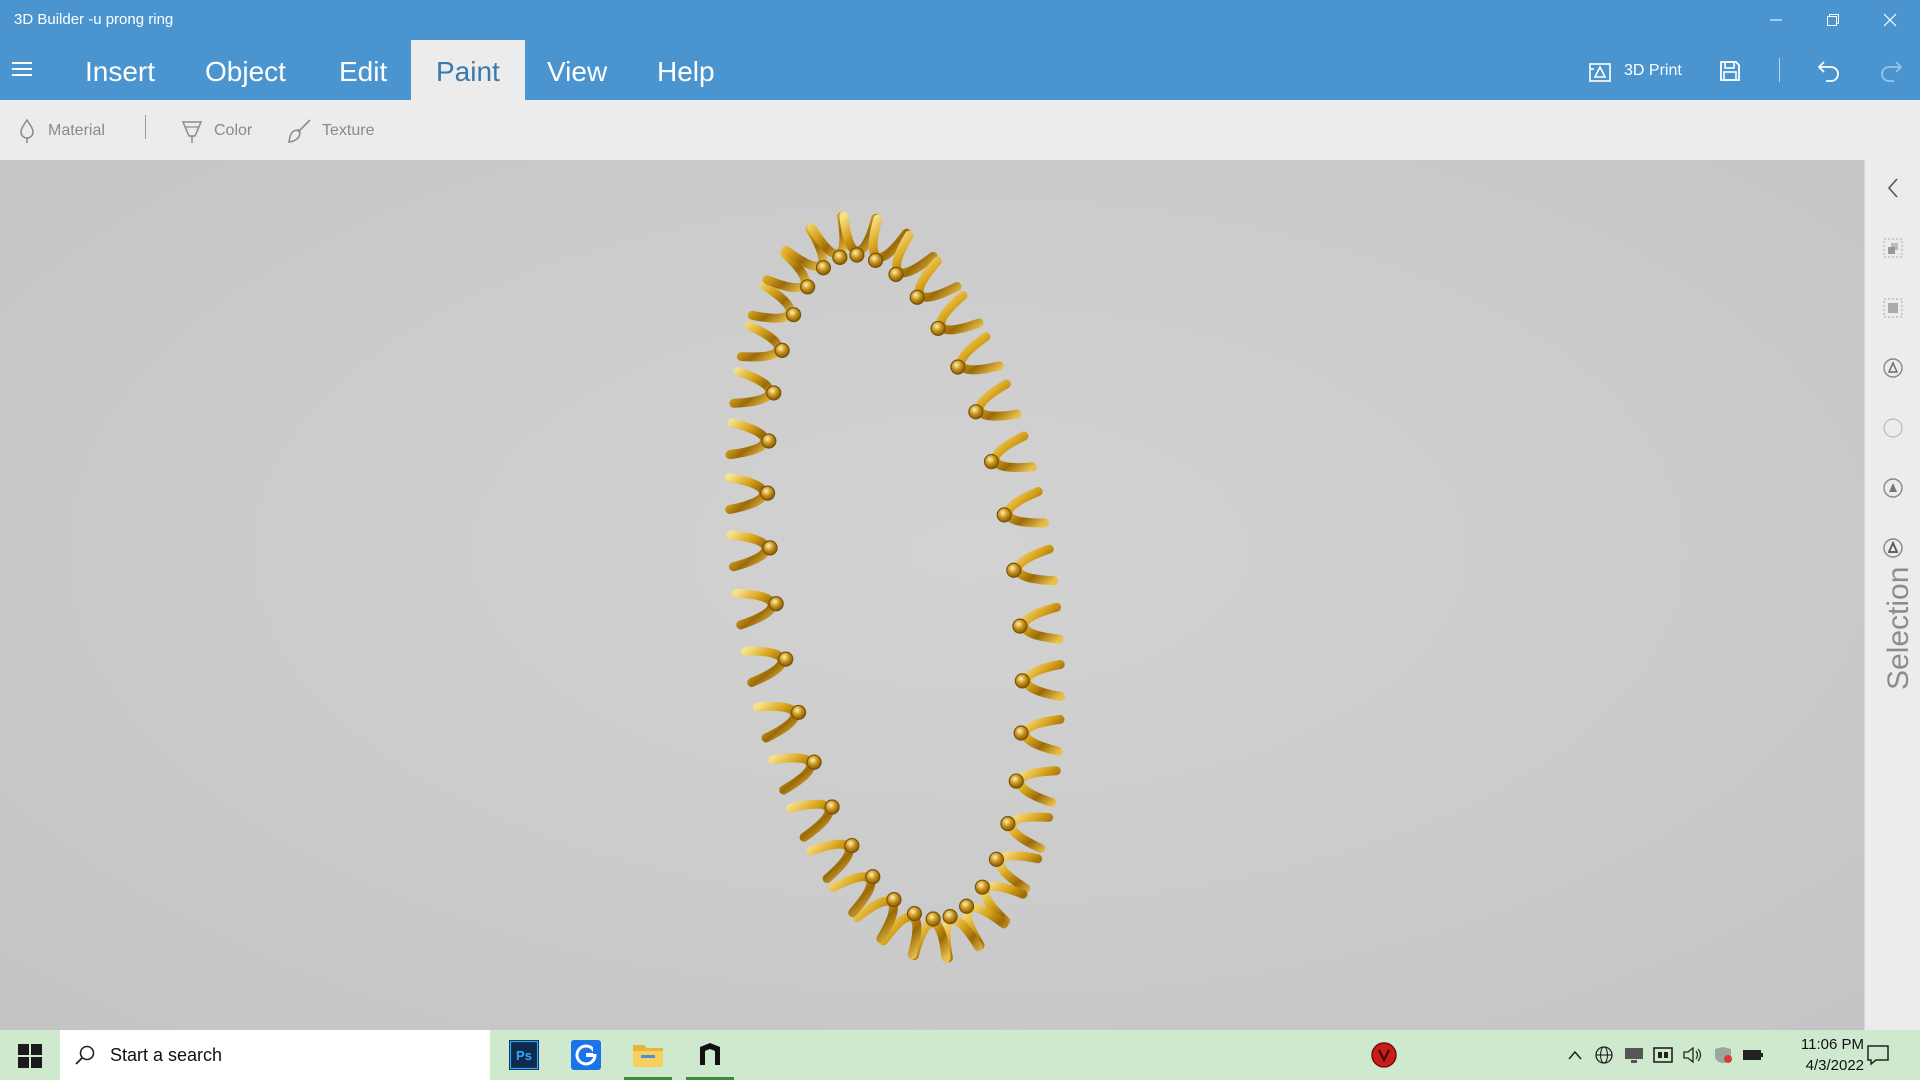  What do you see at coordinates (1834, 1065) in the screenshot?
I see `clock-date: 4/3/2022` at bounding box center [1834, 1065].